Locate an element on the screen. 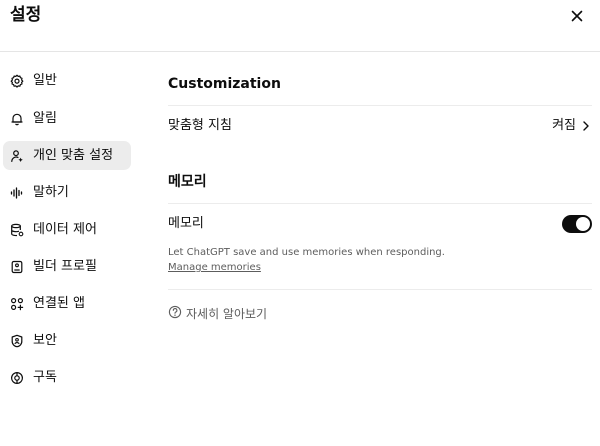 Image resolution: width=600 pixels, height=446 pixels. sidebar-item-speech: 말하기 is located at coordinates (67, 192).